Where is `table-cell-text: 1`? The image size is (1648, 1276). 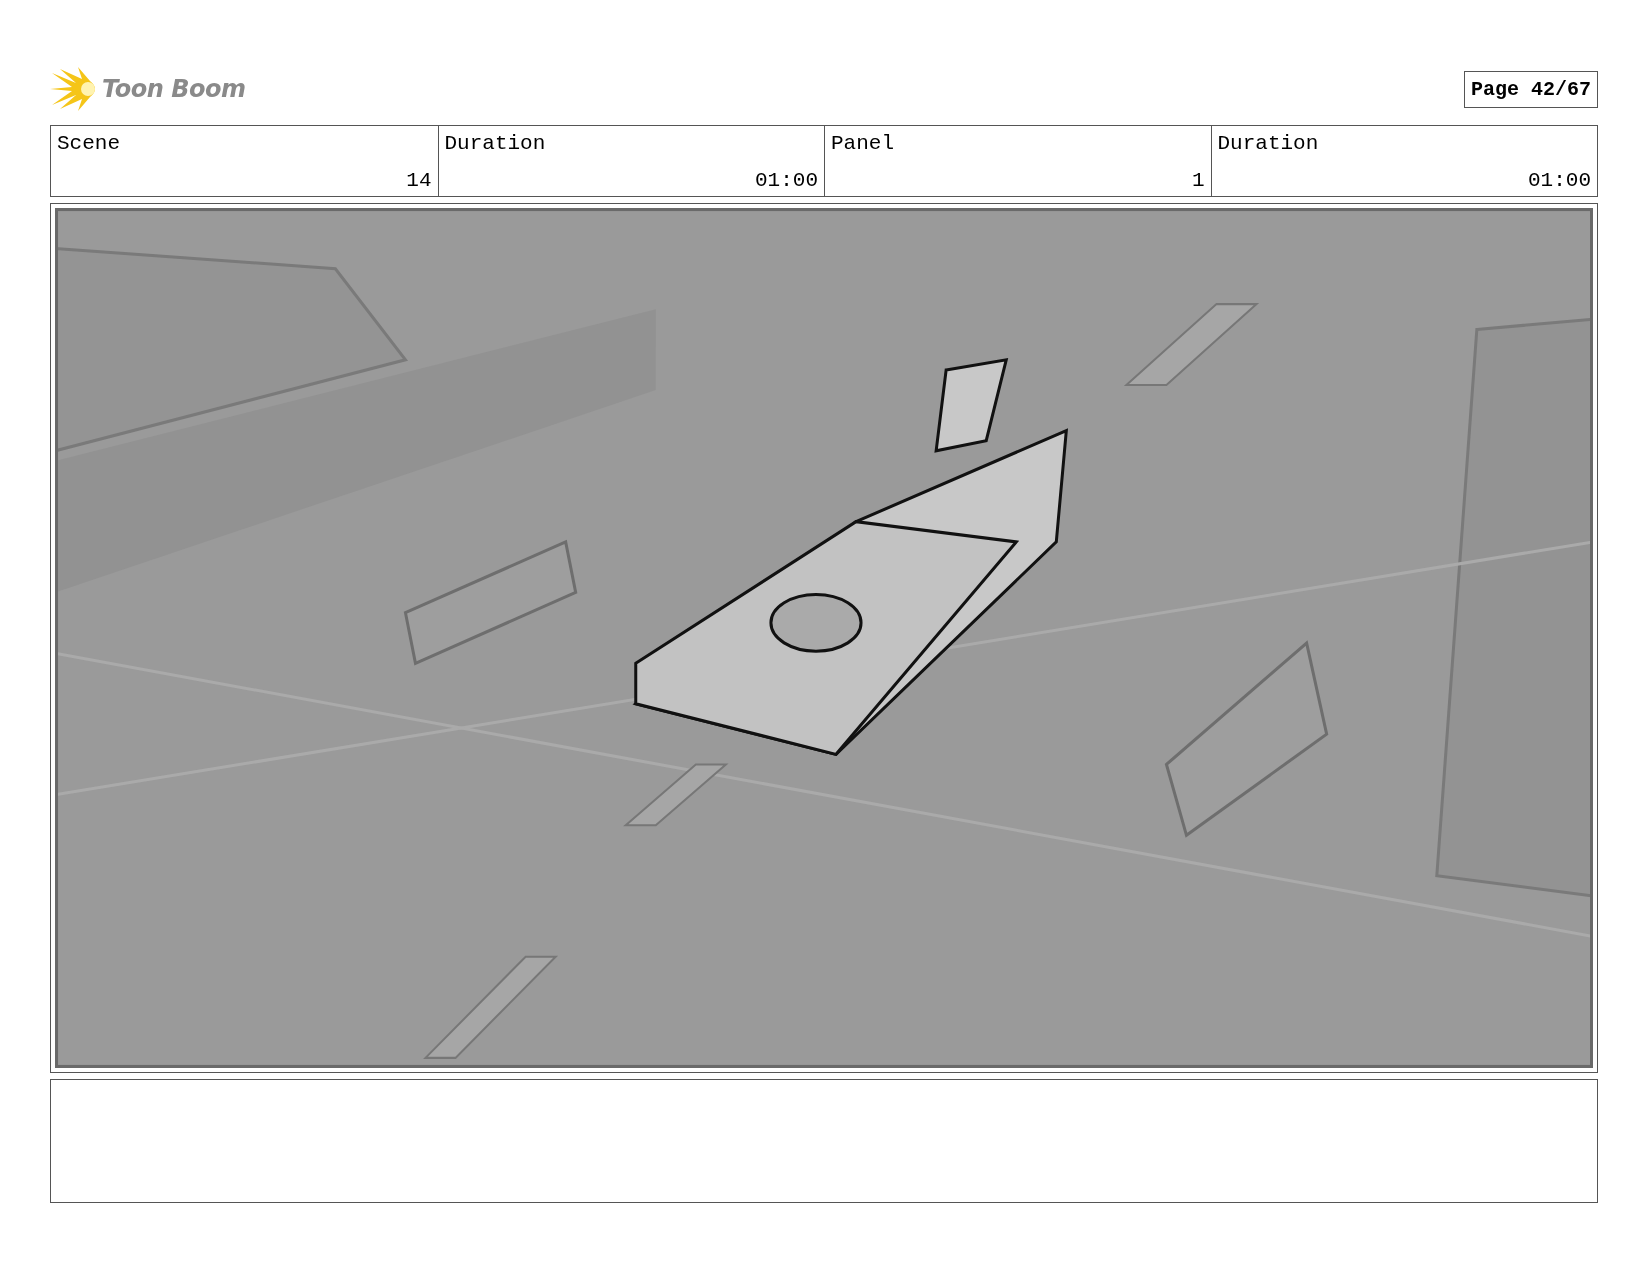
table-cell-text: 1 is located at coordinates (1197, 180).